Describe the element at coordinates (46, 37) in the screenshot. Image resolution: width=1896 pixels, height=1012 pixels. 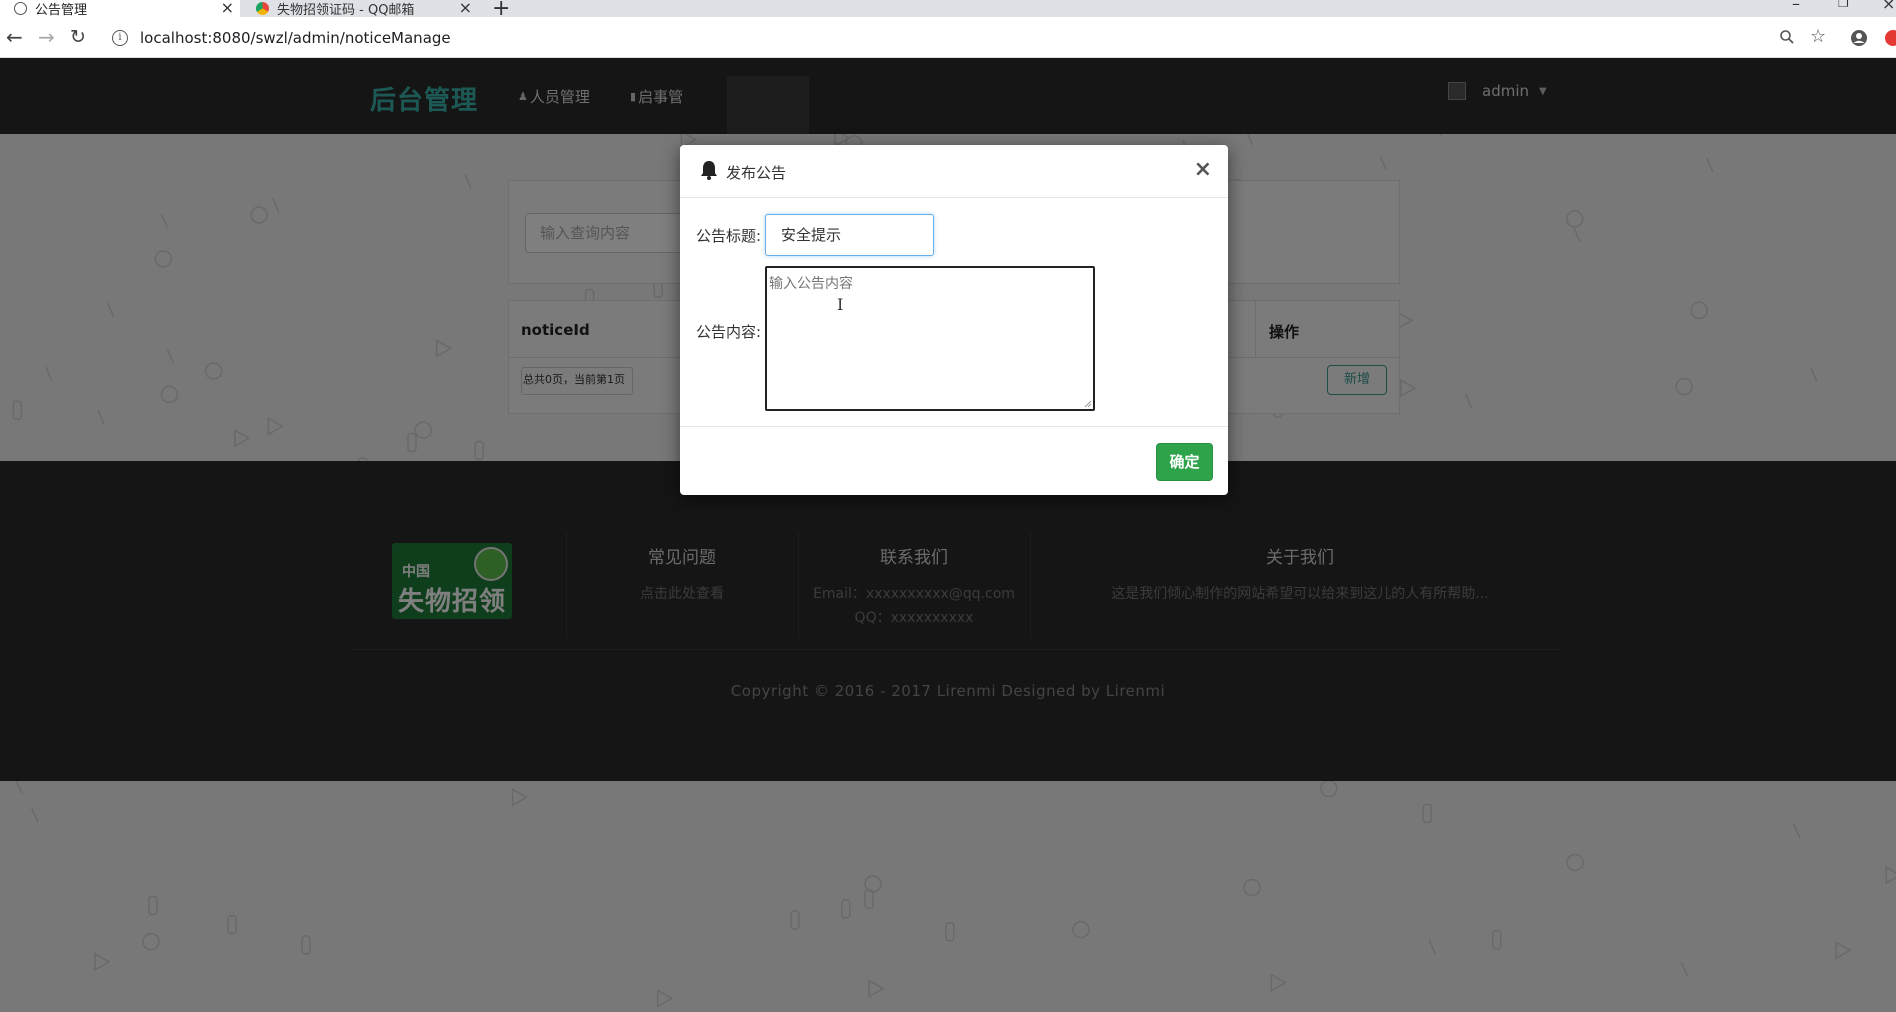
I see `forward-icon: →` at that location.